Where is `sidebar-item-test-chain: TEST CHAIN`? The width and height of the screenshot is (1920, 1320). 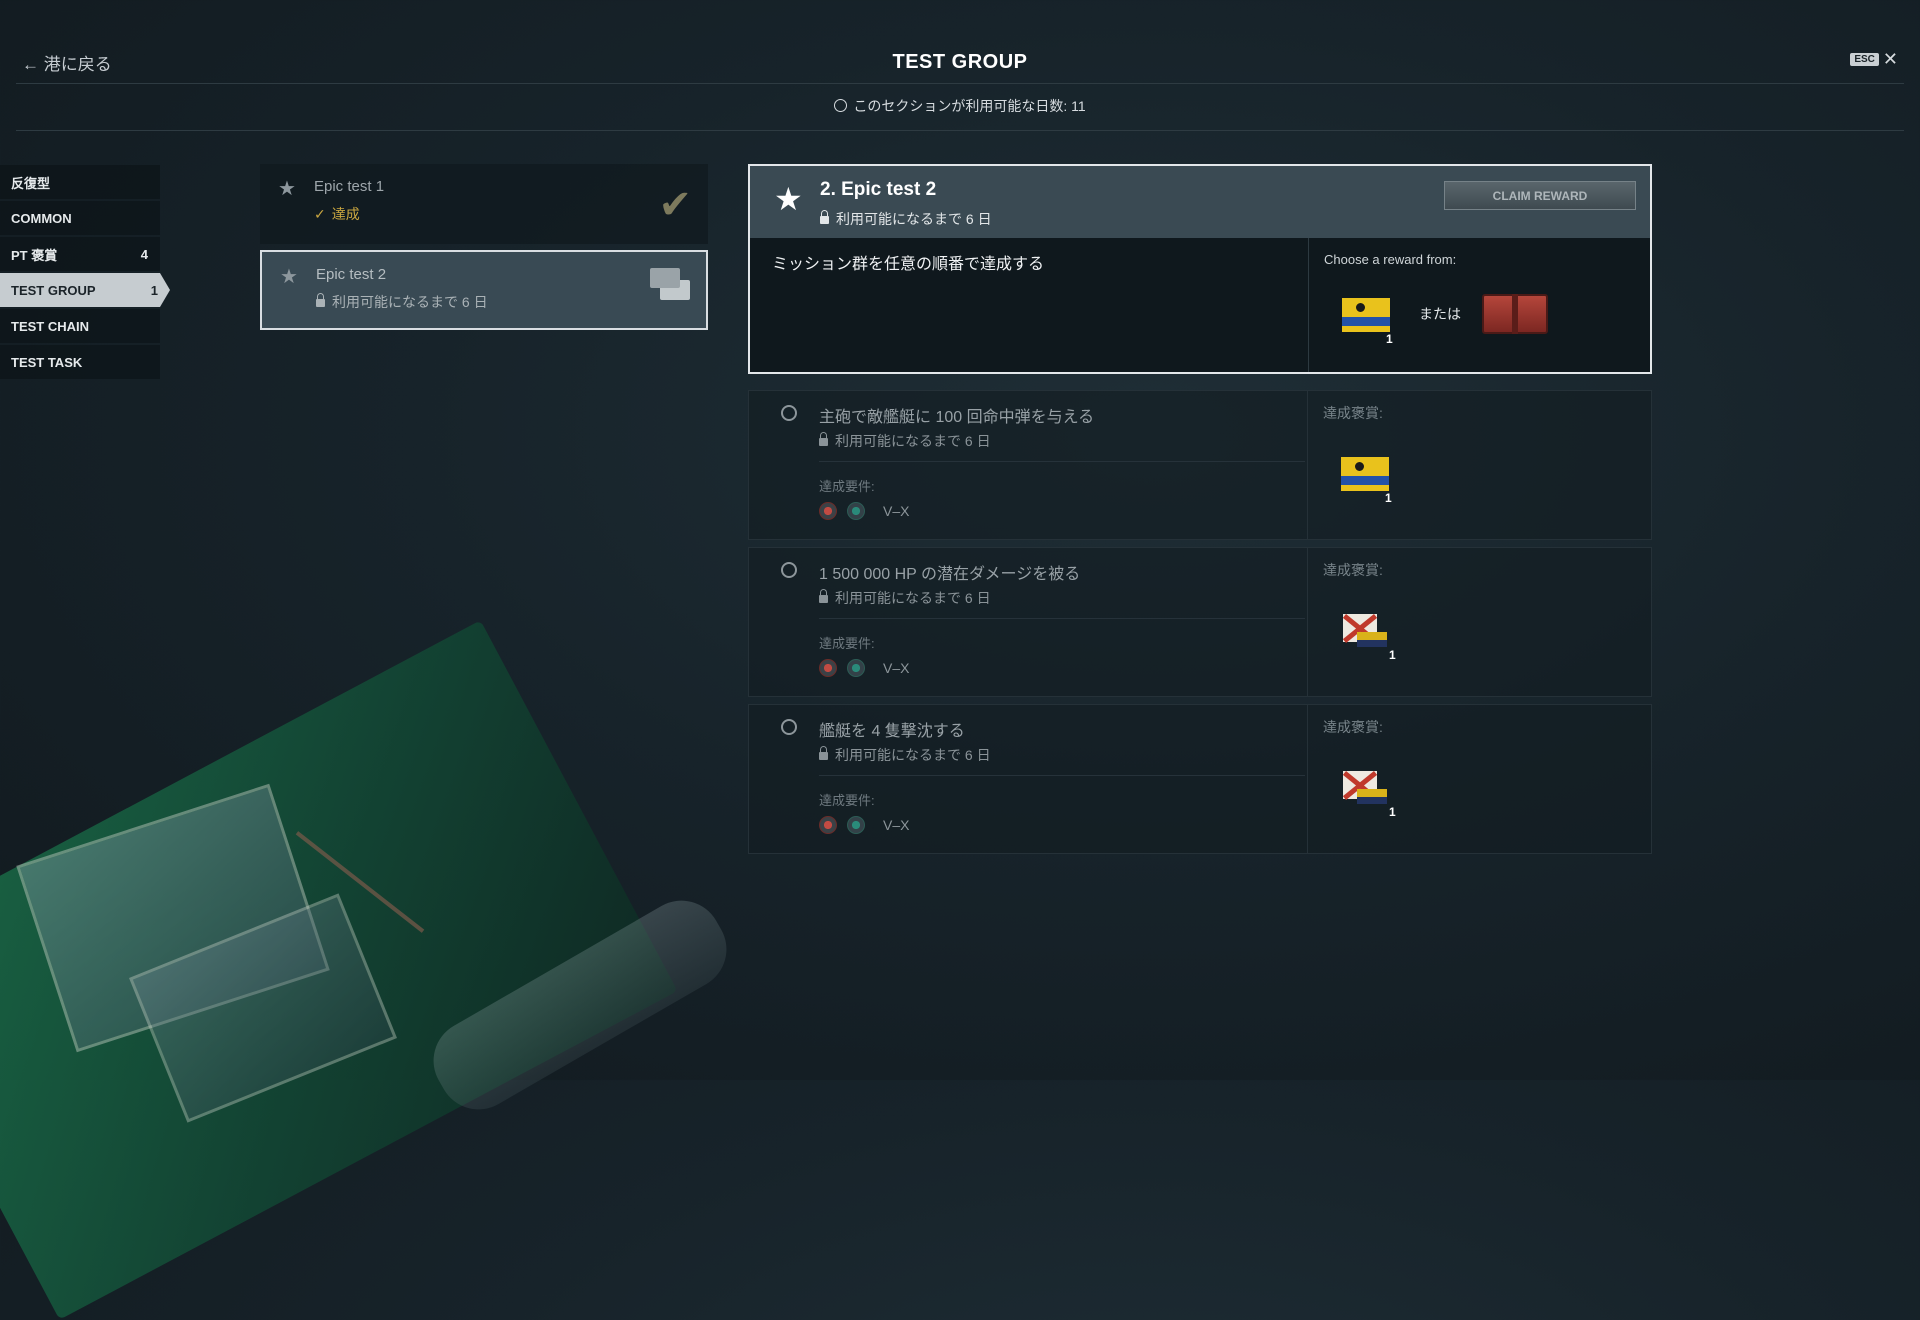 sidebar-item-test-chain: TEST CHAIN is located at coordinates (80, 326).